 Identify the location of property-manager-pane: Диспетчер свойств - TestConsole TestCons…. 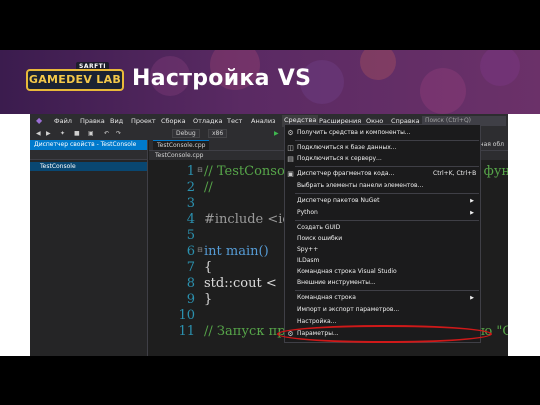
(89, 248).